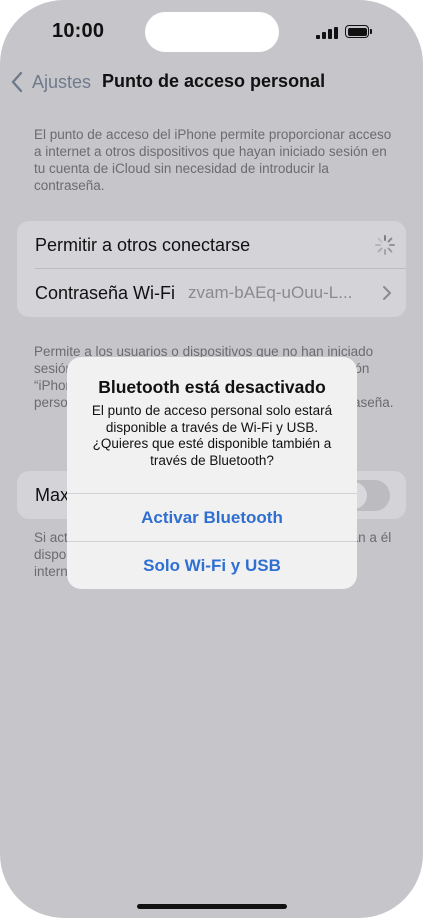 This screenshot has height=918, width=423. What do you see at coordinates (214, 81) in the screenshot?
I see `page-title: Punto de acceso personal` at bounding box center [214, 81].